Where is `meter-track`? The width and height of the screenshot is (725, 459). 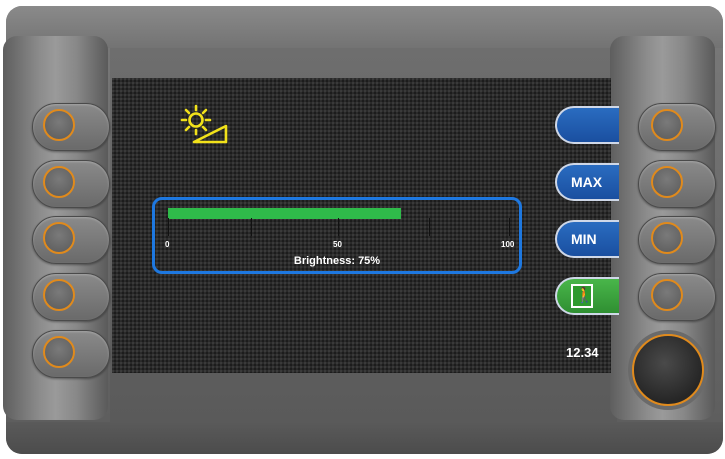
meter-track is located at coordinates (339, 213).